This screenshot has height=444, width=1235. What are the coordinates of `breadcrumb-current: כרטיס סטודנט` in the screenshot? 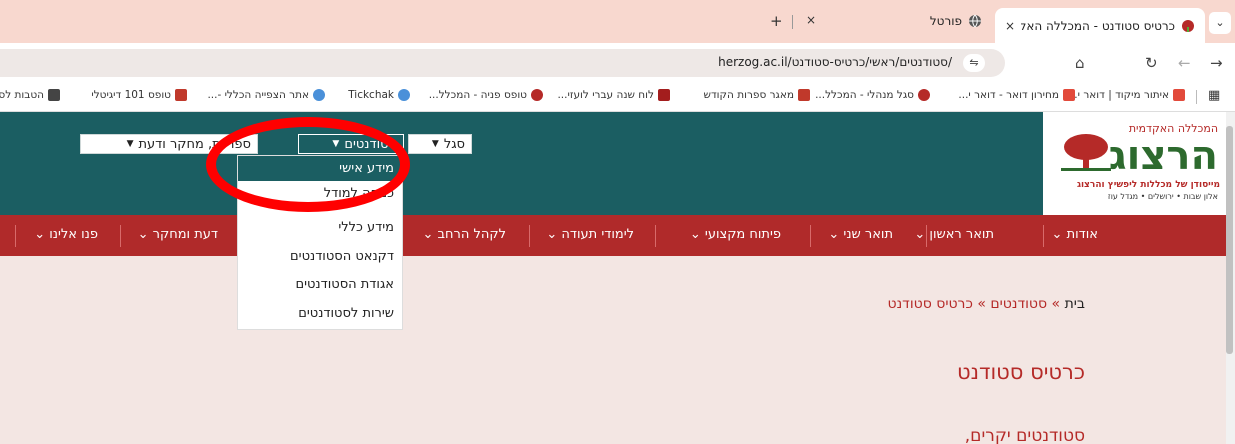 It's located at (930, 304).